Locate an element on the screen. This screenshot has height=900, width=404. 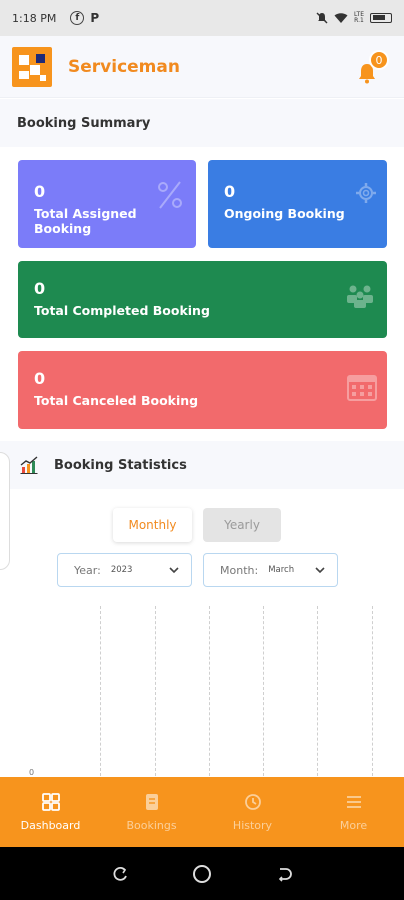
calendar-icon is located at coordinates (362, 388).